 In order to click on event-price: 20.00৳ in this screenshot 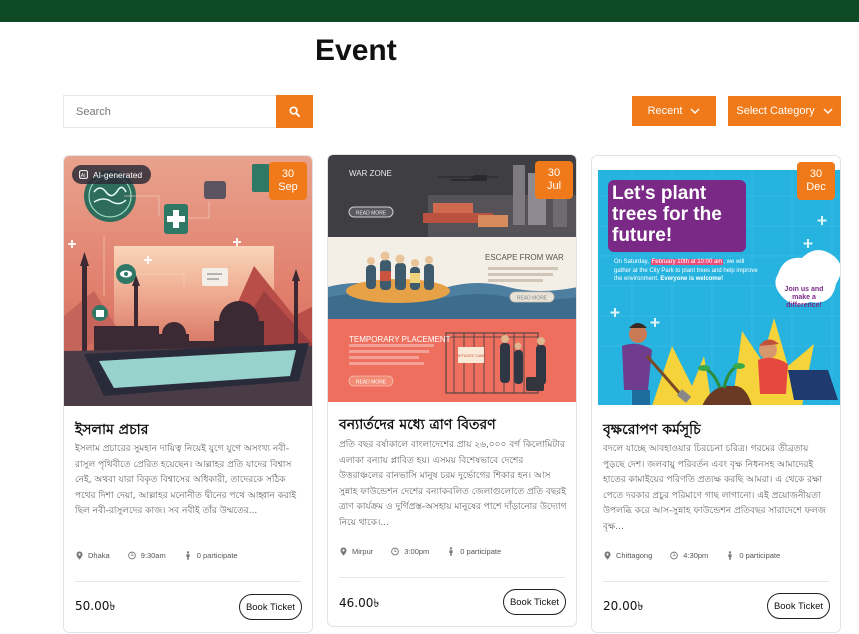, I will do `click(623, 606)`.